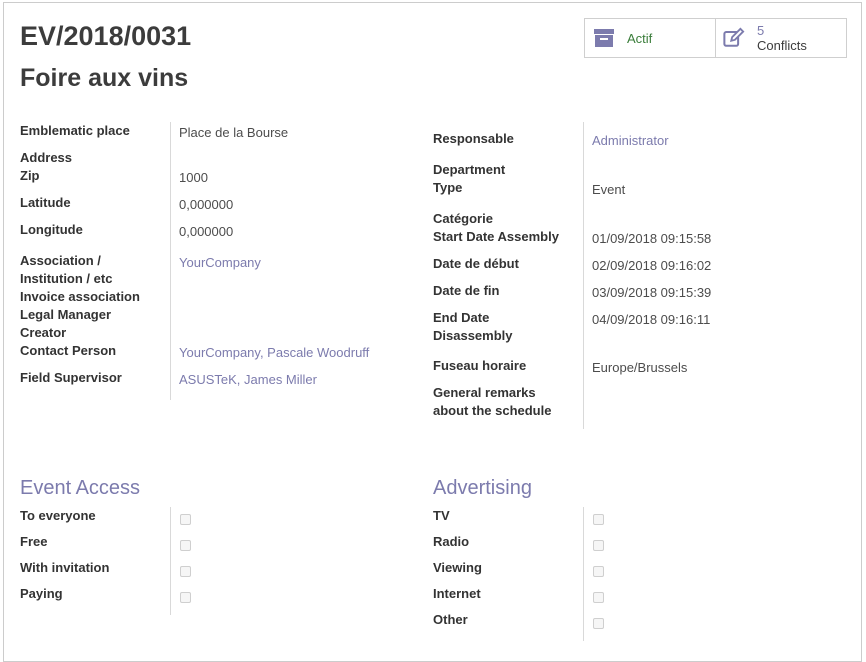  Describe the element at coordinates (598, 545) in the screenshot. I see `ad-radio-checkbox` at that location.